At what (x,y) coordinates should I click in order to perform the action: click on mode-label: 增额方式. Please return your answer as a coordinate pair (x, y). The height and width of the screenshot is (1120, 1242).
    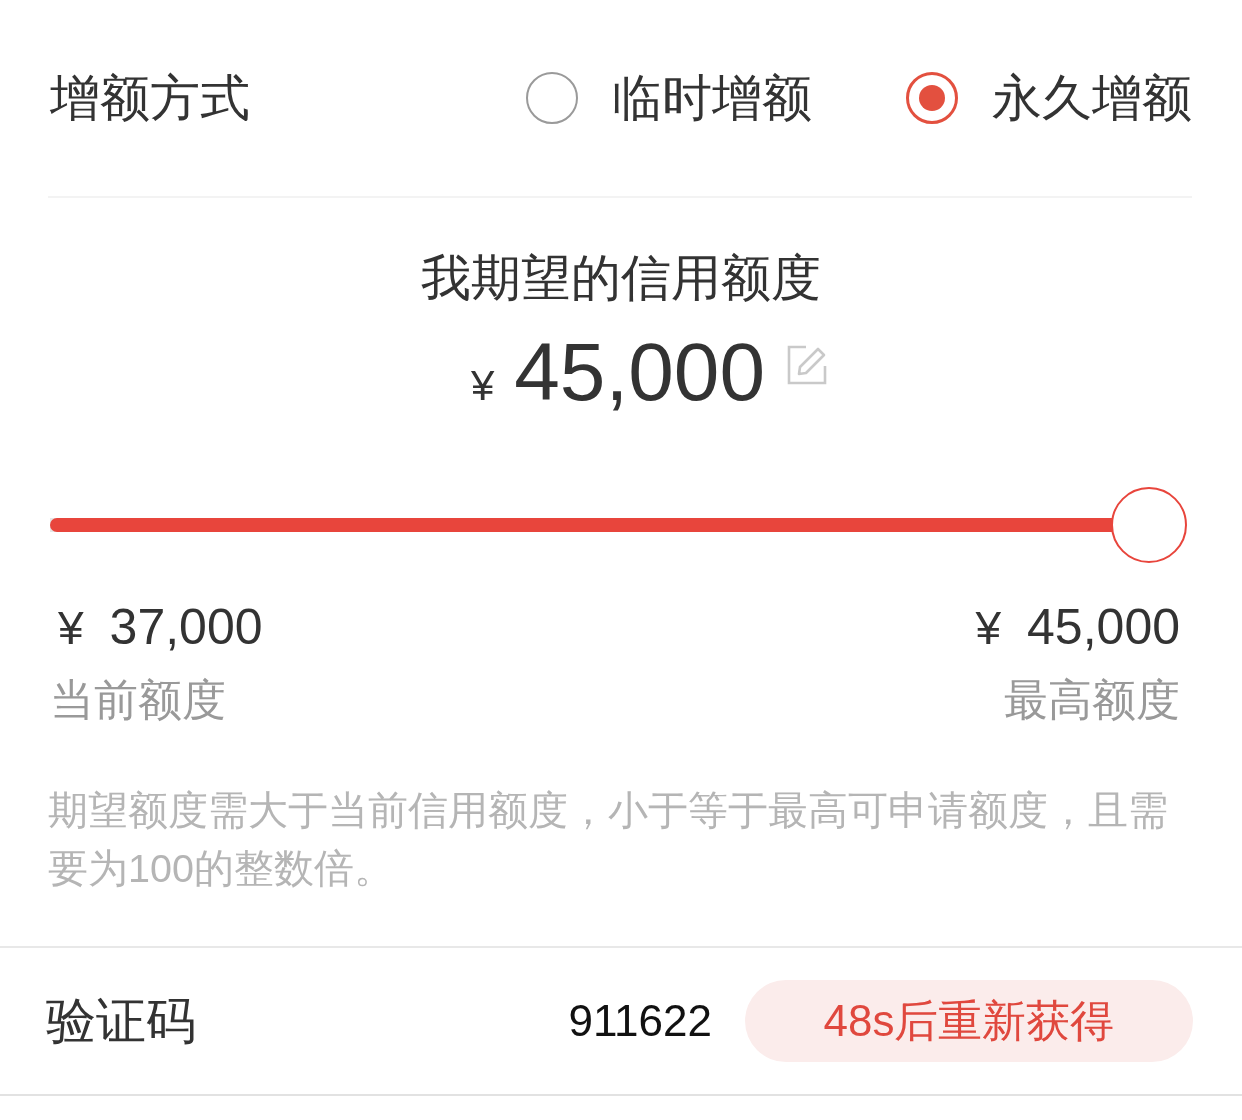
    Looking at the image, I should click on (150, 98).